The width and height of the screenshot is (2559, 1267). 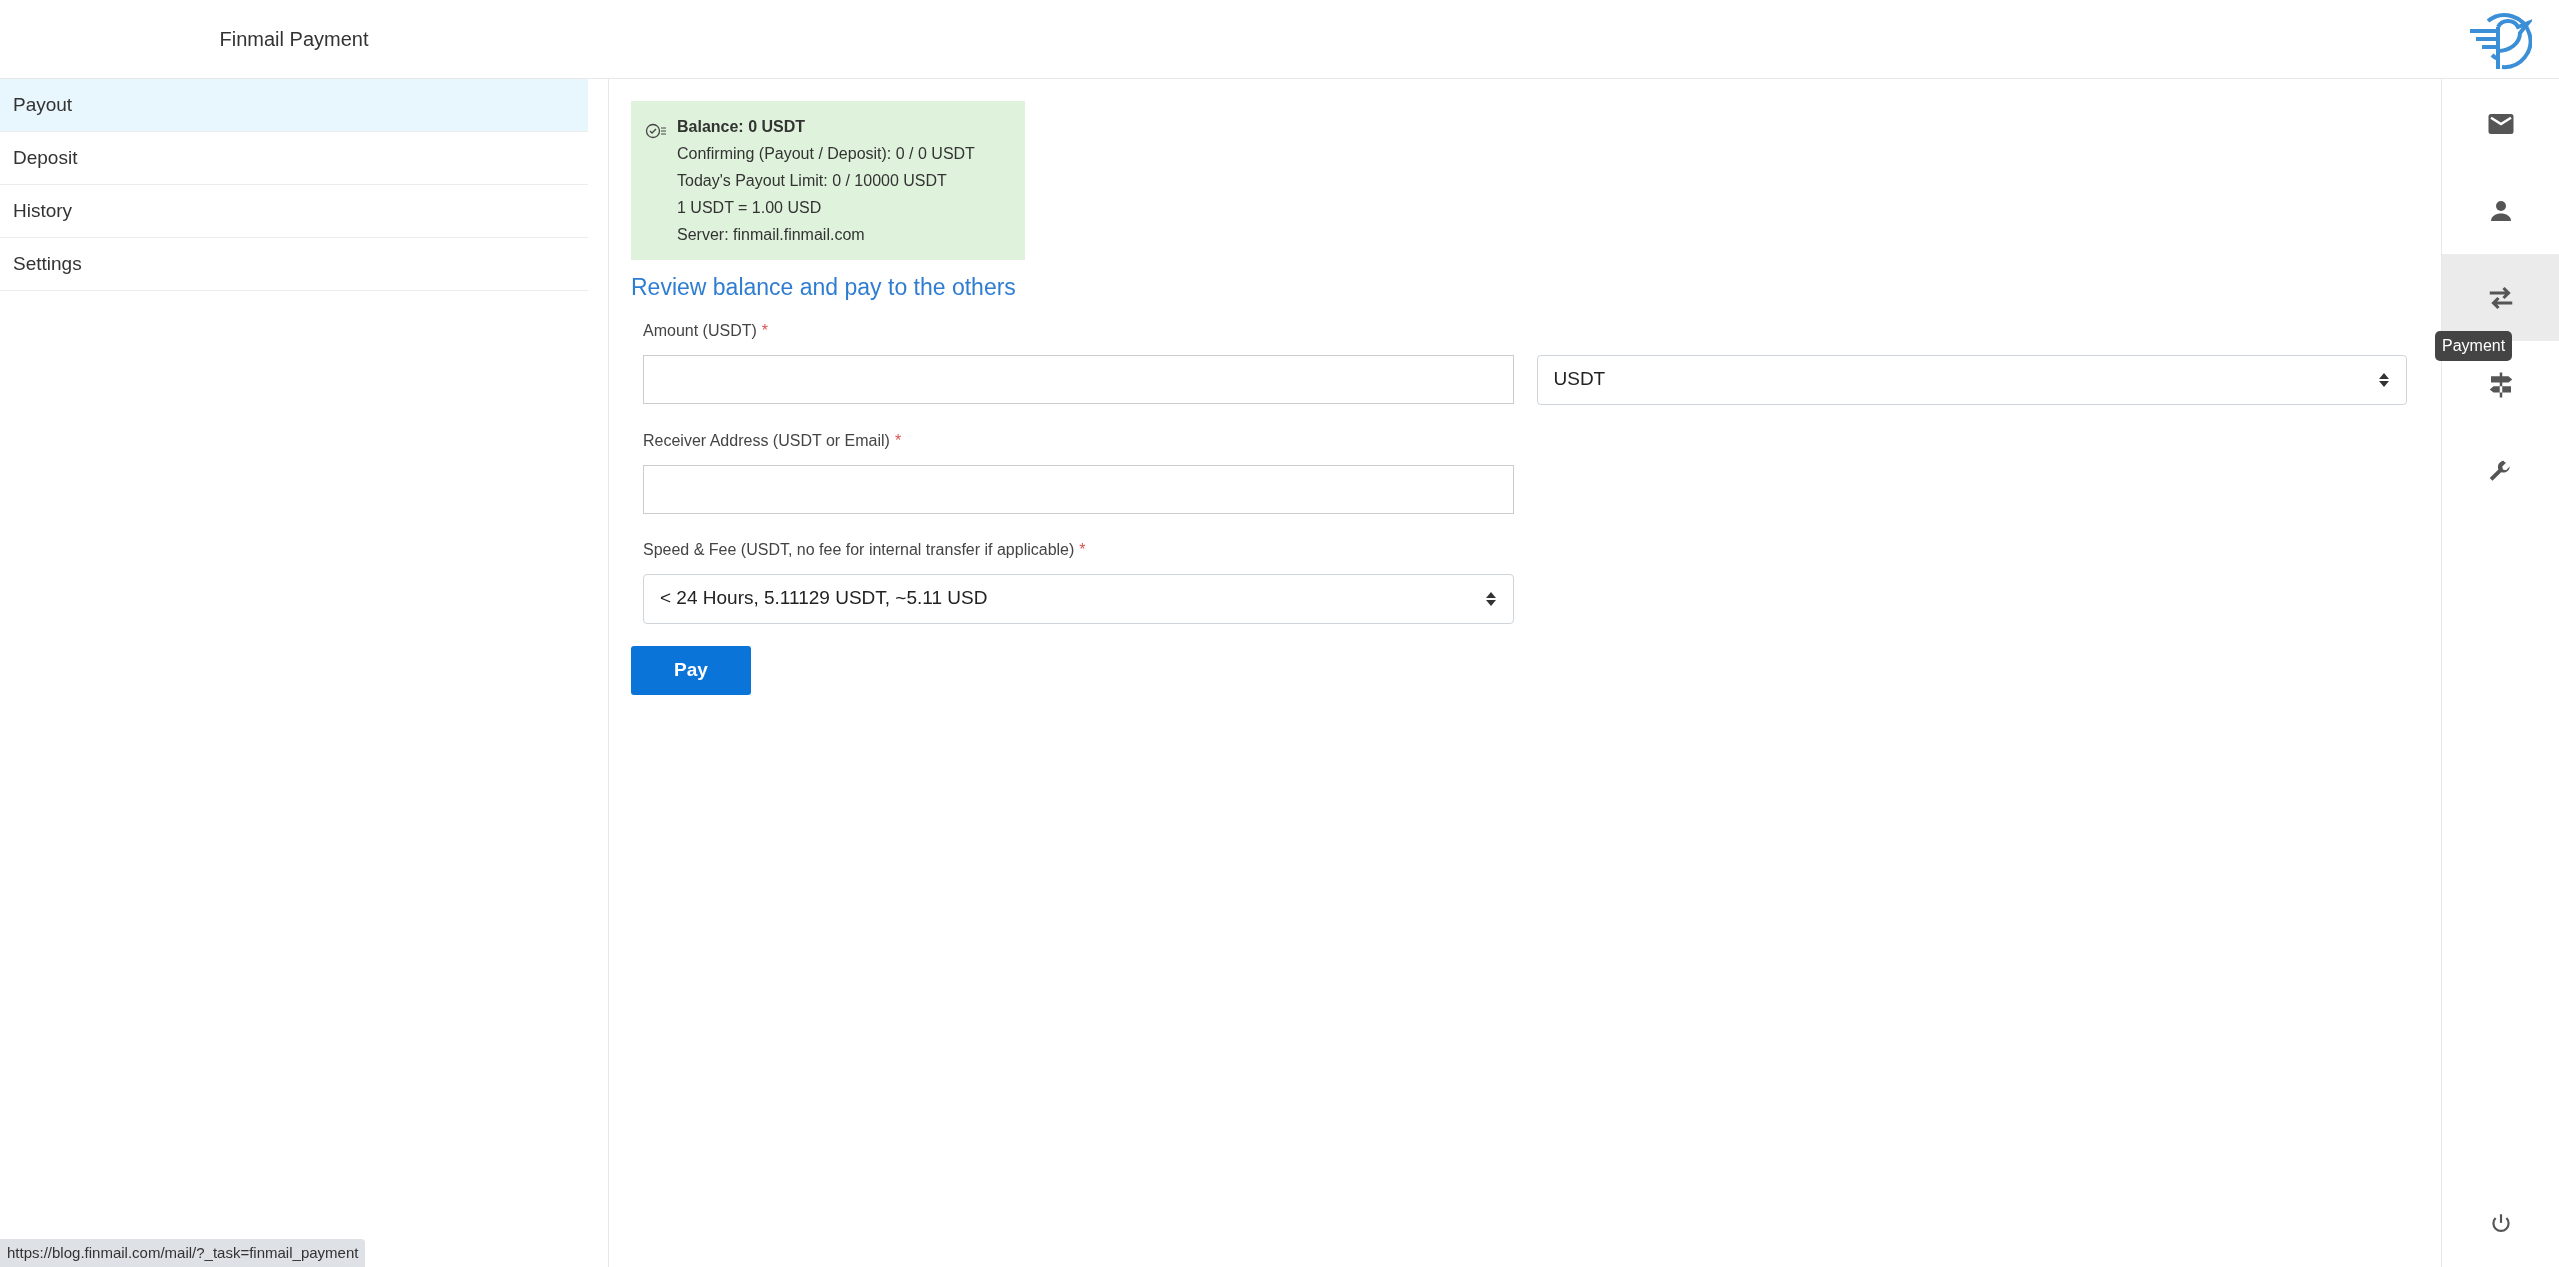 I want to click on field-label: Amount (USDT), so click(x=700, y=330).